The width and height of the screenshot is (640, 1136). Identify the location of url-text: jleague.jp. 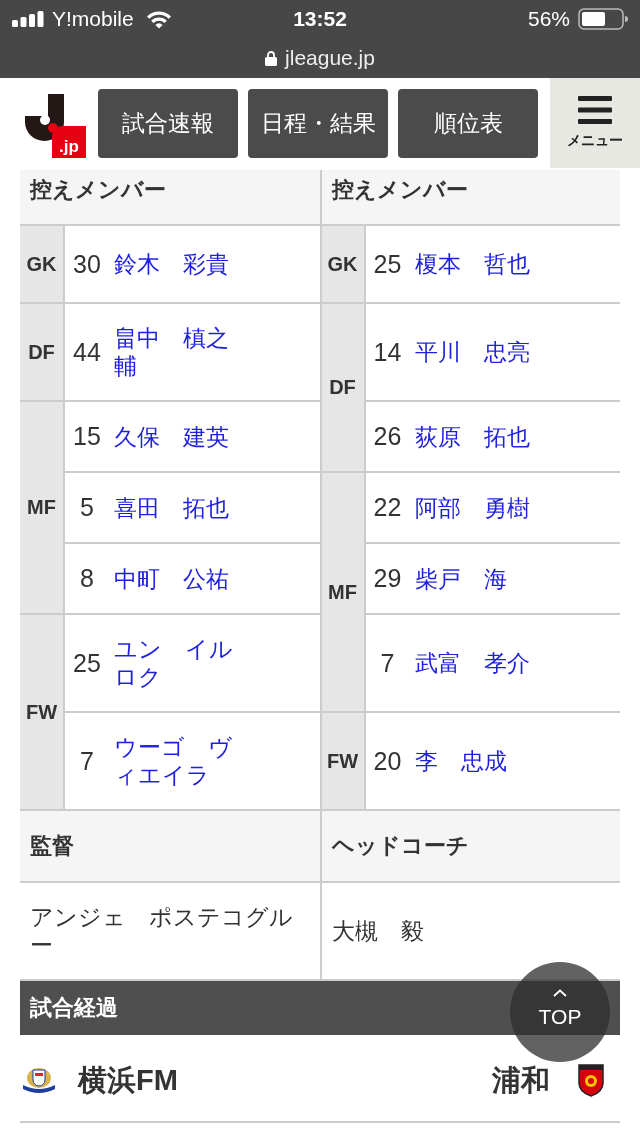
(330, 58).